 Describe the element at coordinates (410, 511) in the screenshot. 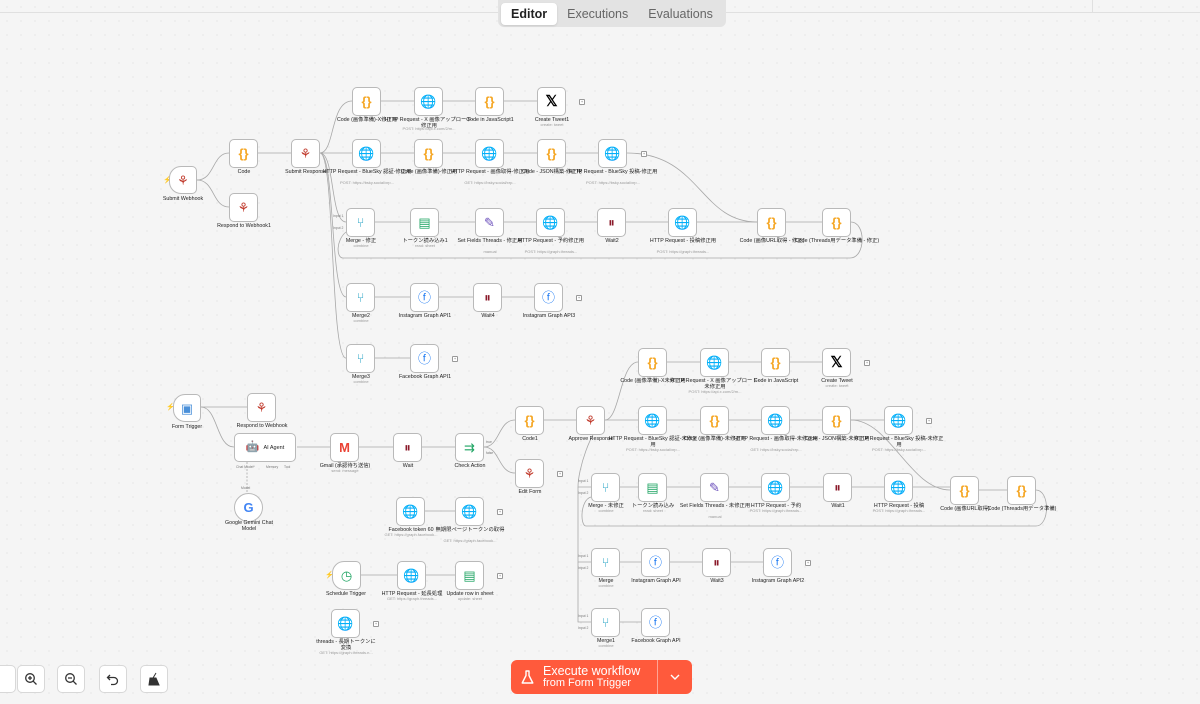

I see `node-facebook-token-60: 🌐` at that location.